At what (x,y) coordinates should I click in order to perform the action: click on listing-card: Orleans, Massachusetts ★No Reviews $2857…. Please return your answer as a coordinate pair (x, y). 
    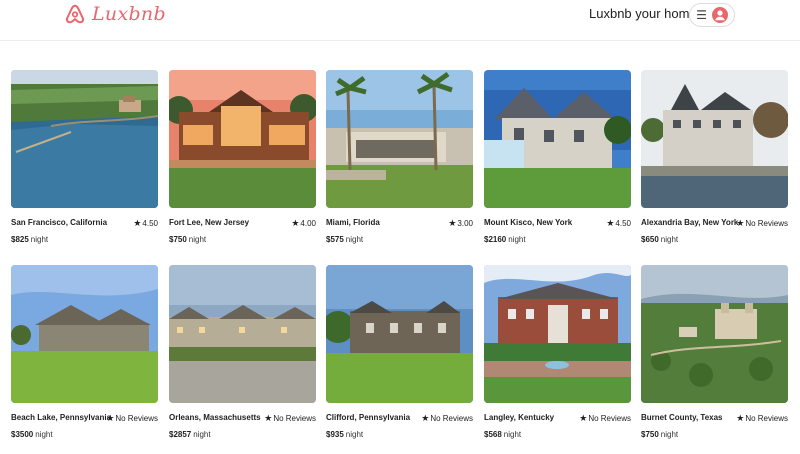
    Looking at the image, I should click on (242, 352).